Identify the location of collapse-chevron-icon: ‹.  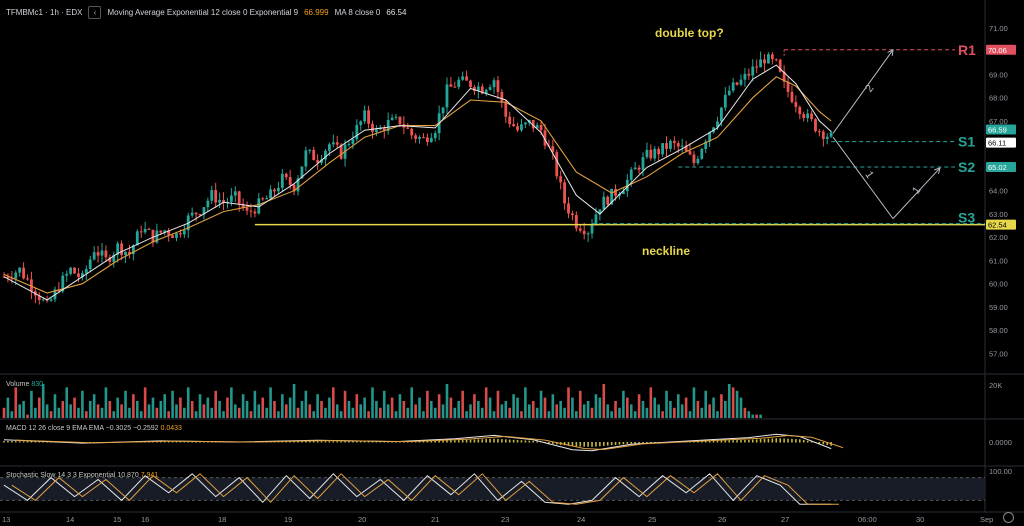
(95, 12).